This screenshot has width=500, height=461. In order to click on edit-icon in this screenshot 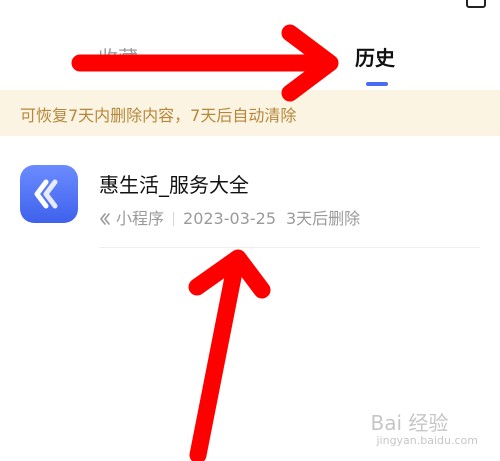, I will do `click(476, 4)`.